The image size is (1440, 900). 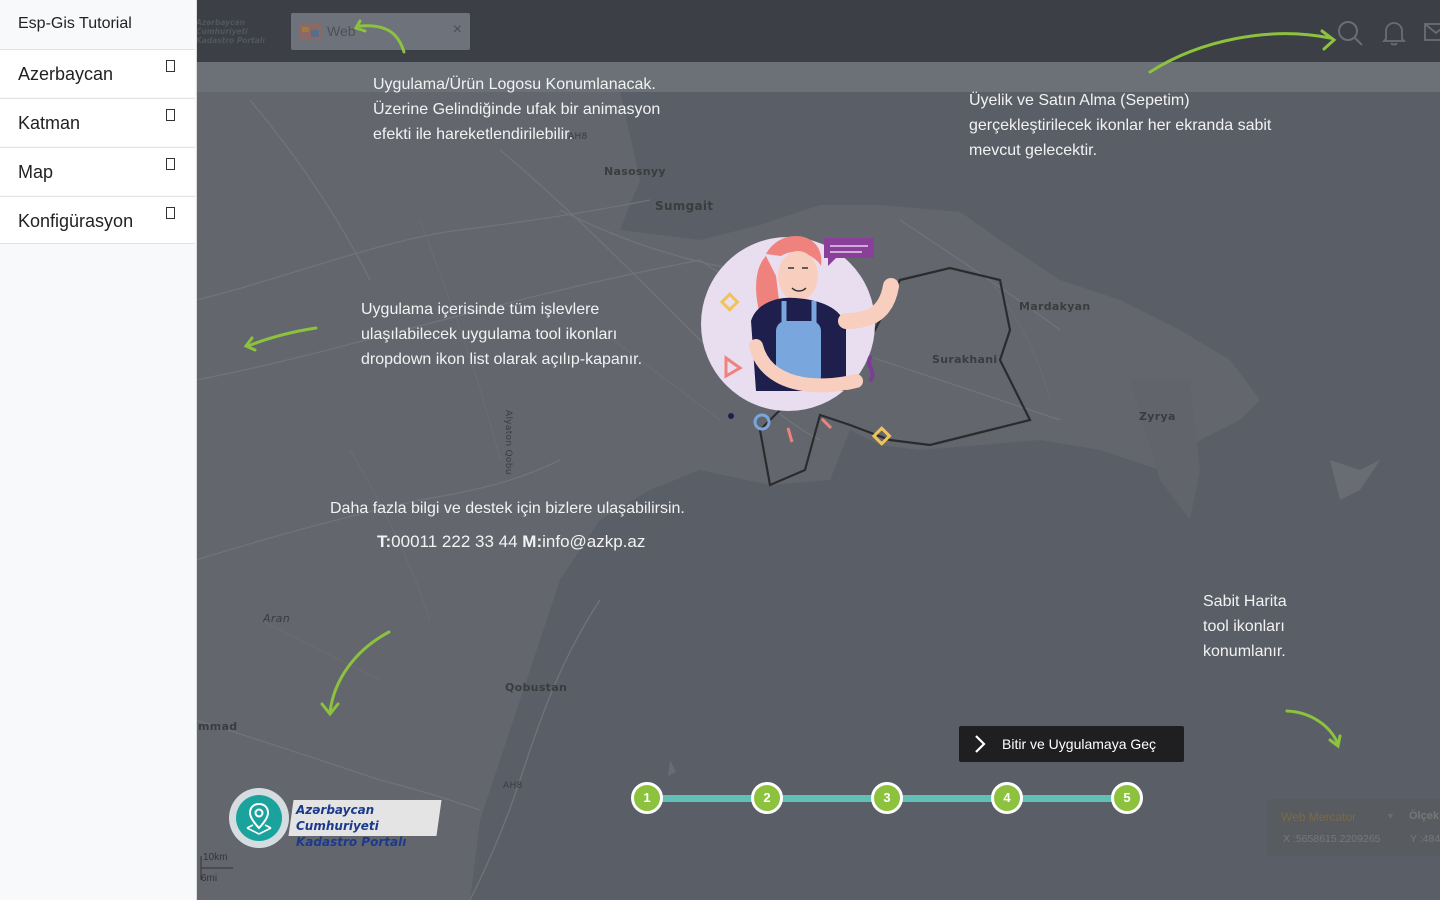 I want to click on map-tools-note: Sabit Harita tool ikonları konumlanır., so click(x=1245, y=626).